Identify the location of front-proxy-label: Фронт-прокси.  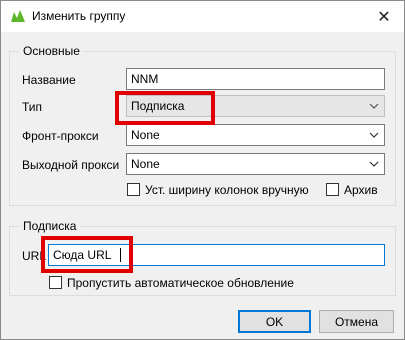
(60, 136).